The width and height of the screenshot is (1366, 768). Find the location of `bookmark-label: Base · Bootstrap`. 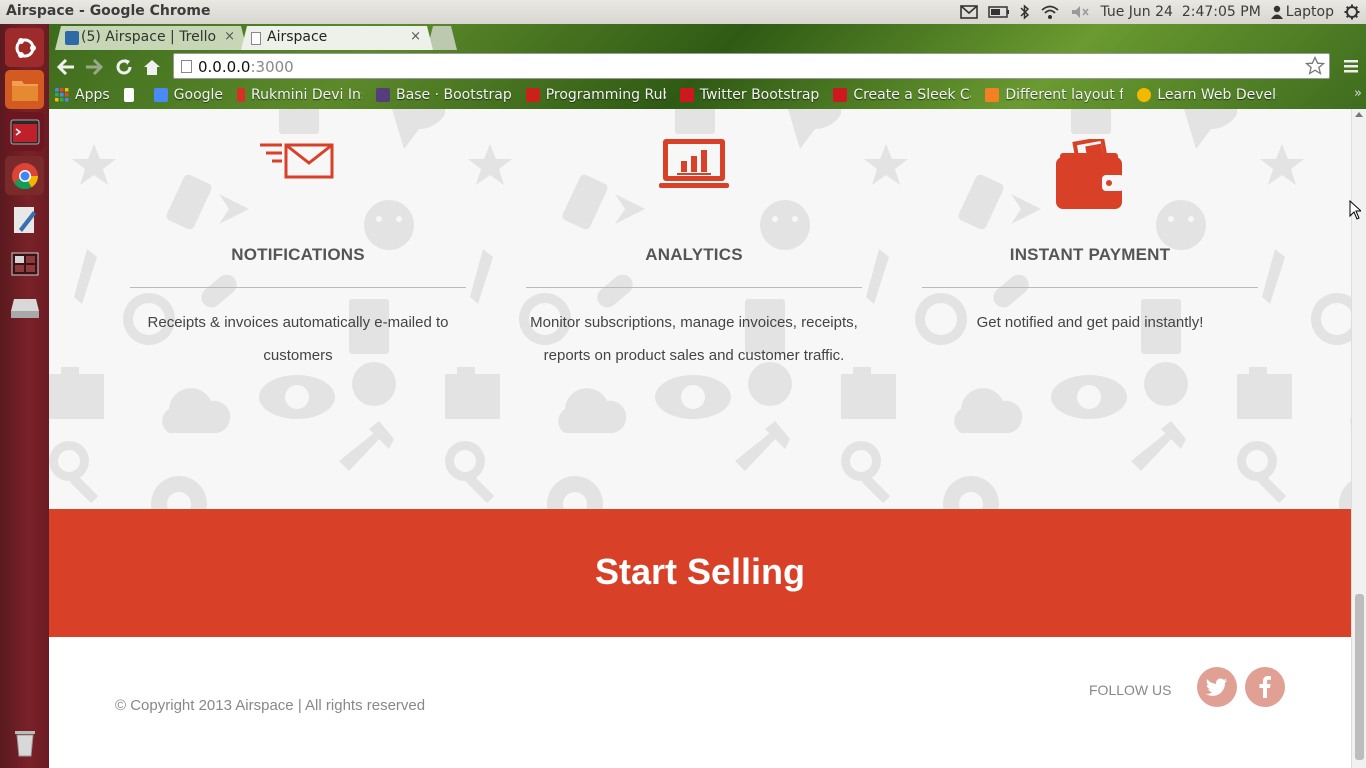

bookmark-label: Base · Bootstrap is located at coordinates (454, 95).